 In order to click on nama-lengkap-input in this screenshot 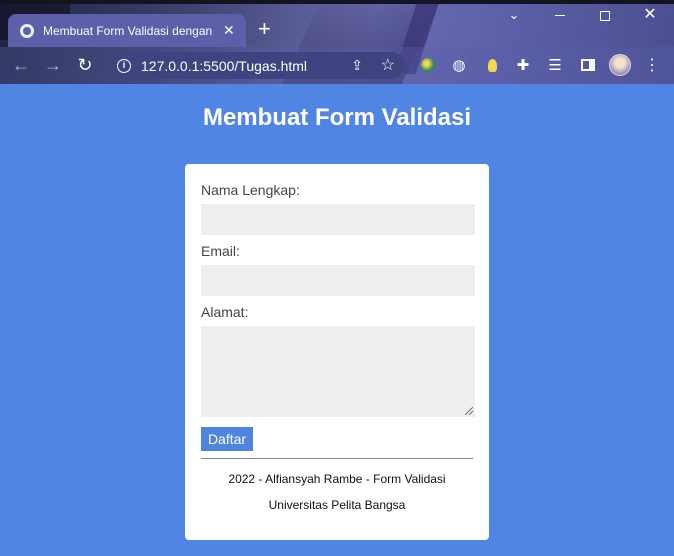, I will do `click(338, 219)`.